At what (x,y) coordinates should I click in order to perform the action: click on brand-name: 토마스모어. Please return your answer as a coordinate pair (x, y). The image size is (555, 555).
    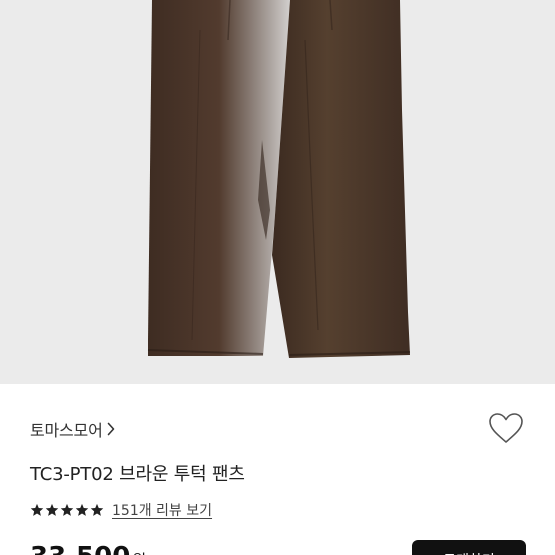
    Looking at the image, I should click on (66, 430).